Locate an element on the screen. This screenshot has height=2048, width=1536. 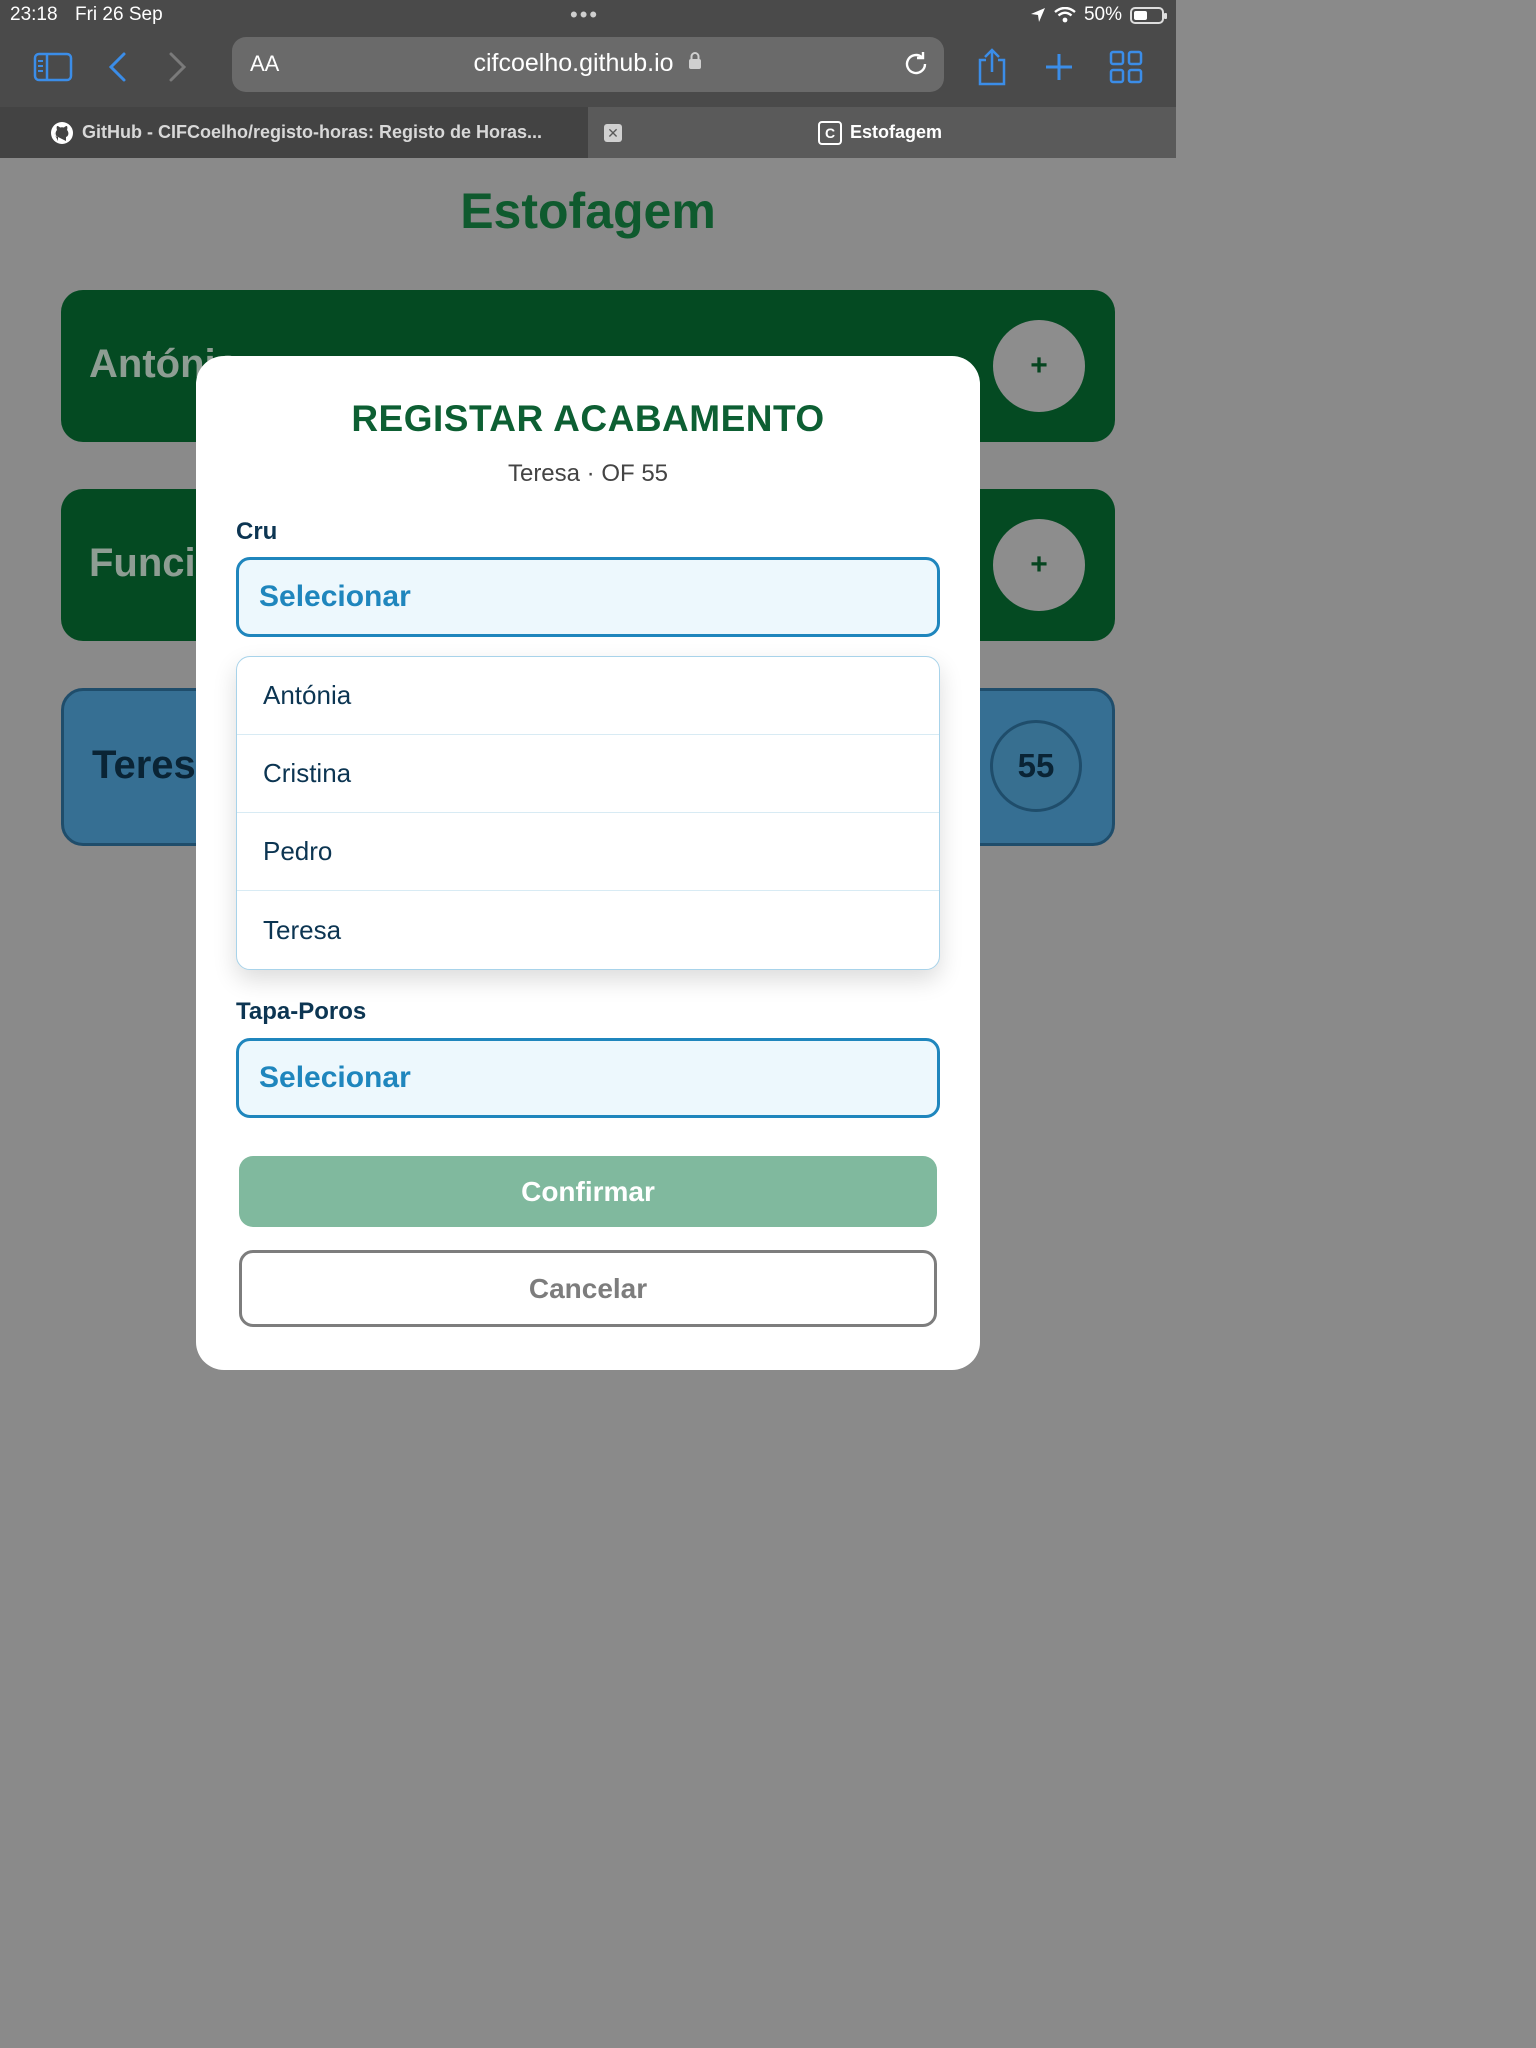
tab-estofagem: C Estofagem is located at coordinates (882, 132).